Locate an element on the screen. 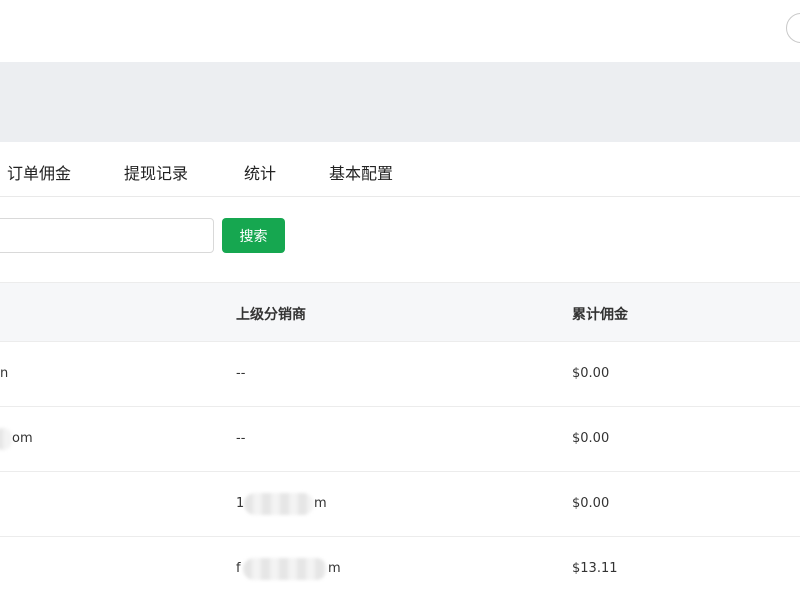  tab-statistics: 统计 is located at coordinates (260, 172).